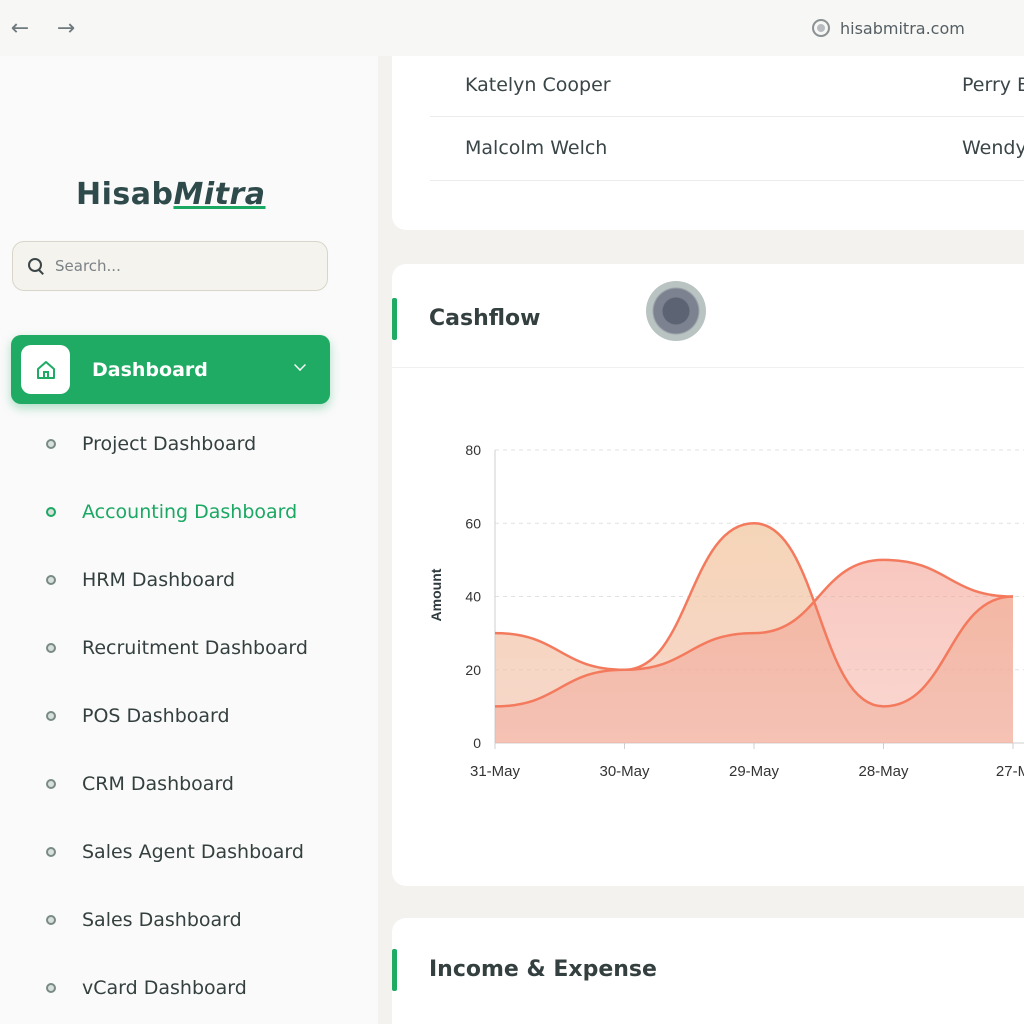  Describe the element at coordinates (512, 28) in the screenshot. I see `browser-toolbar: ← → hisabmitra.com` at that location.